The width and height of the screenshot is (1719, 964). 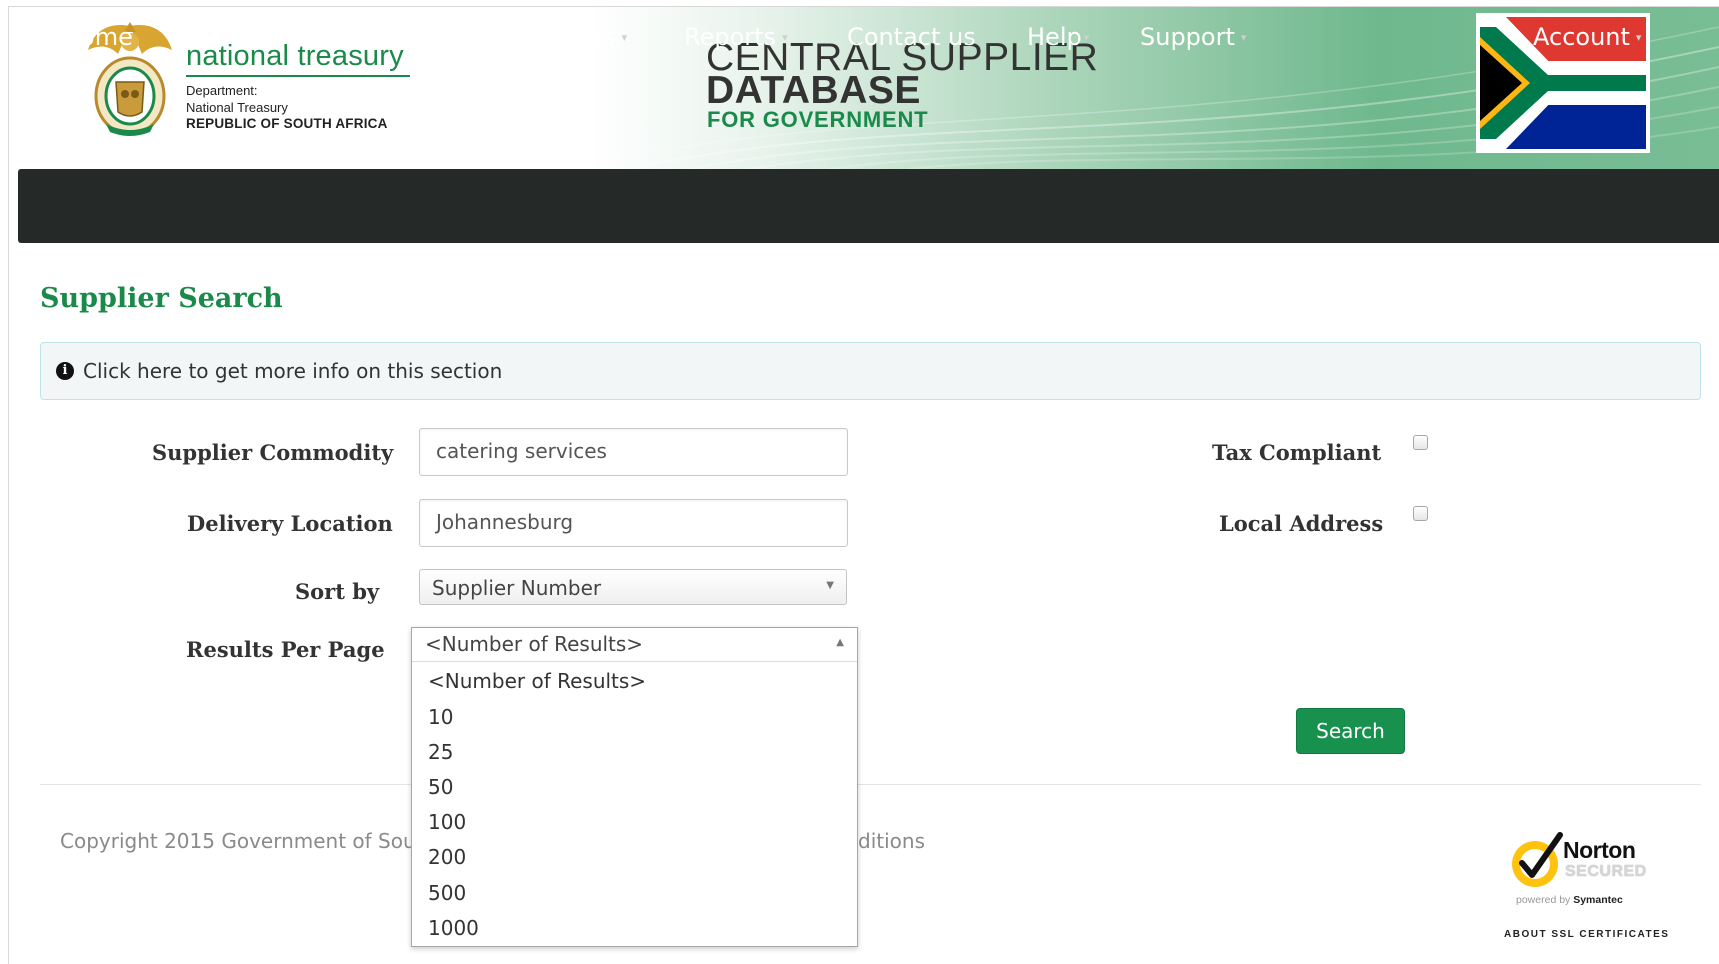 What do you see at coordinates (868, 206) in the screenshot?
I see `main-navbar` at bounding box center [868, 206].